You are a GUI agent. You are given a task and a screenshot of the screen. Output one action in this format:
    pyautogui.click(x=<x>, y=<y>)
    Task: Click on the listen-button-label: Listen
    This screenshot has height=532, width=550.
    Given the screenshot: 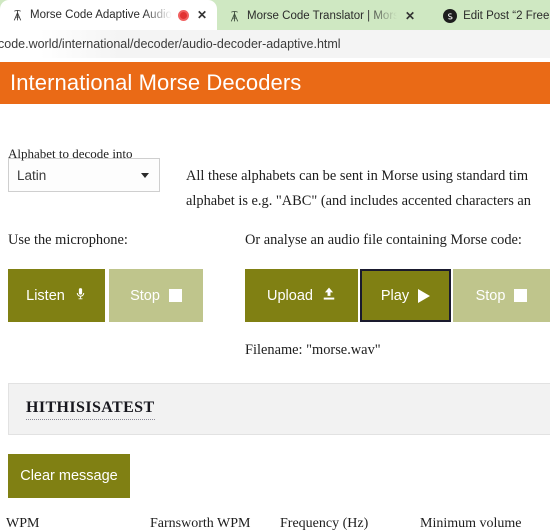 What is the action you would take?
    pyautogui.click(x=45, y=295)
    